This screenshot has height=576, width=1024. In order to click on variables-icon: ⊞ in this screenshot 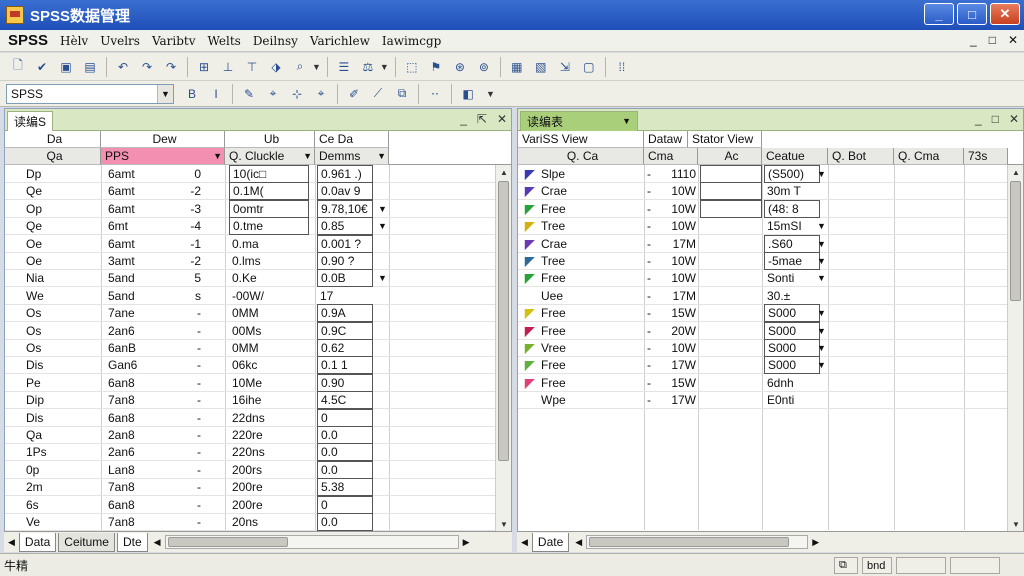, I will do `click(204, 67)`.